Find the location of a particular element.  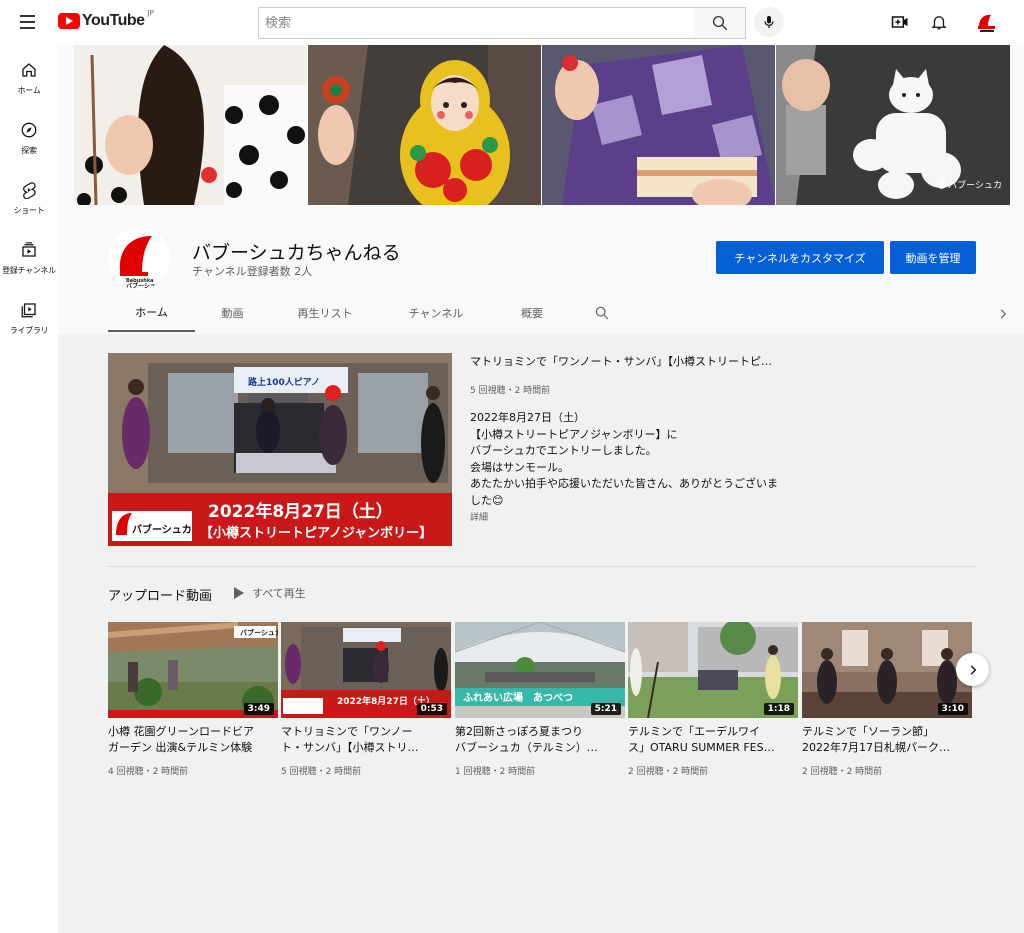

sidebar-item-label: ホーム is located at coordinates (29, 90).